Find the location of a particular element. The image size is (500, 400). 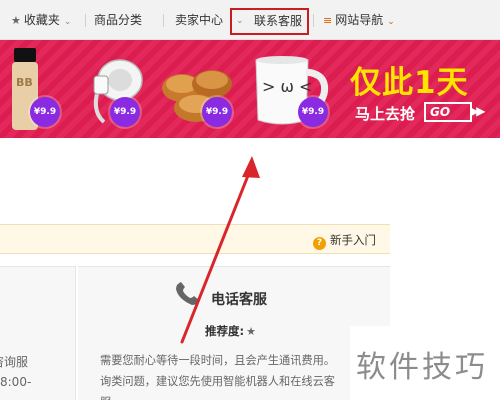

phone-icon is located at coordinates (187, 293).